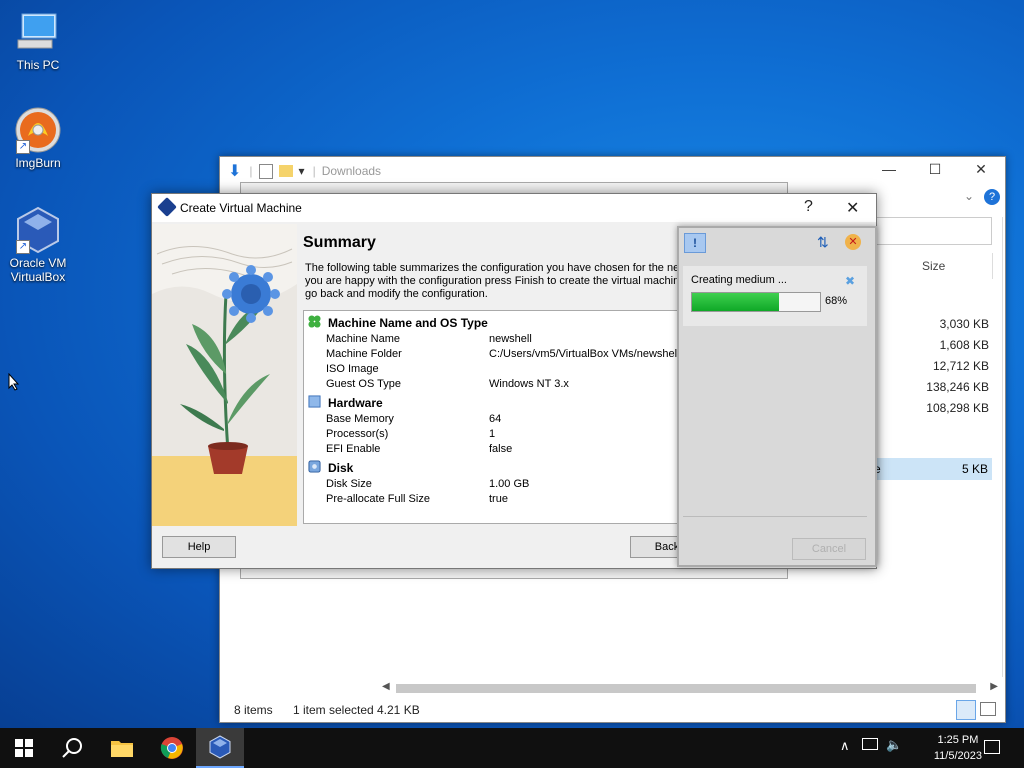  What do you see at coordinates (992, 197) in the screenshot?
I see `help-icon: ?` at bounding box center [992, 197].